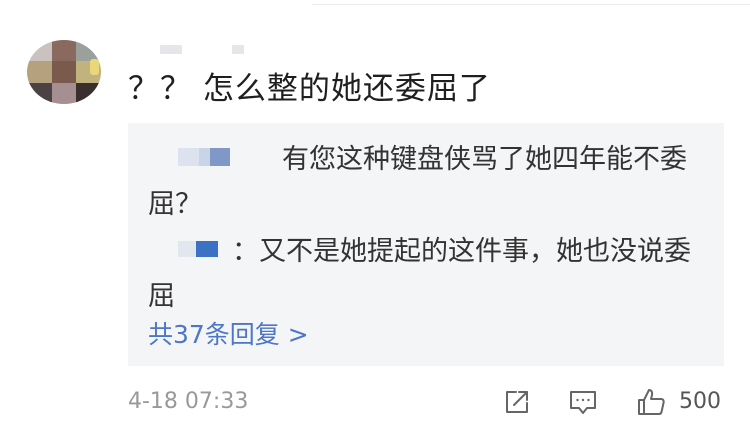  Describe the element at coordinates (700, 401) in the screenshot. I see `like-count: 500` at that location.